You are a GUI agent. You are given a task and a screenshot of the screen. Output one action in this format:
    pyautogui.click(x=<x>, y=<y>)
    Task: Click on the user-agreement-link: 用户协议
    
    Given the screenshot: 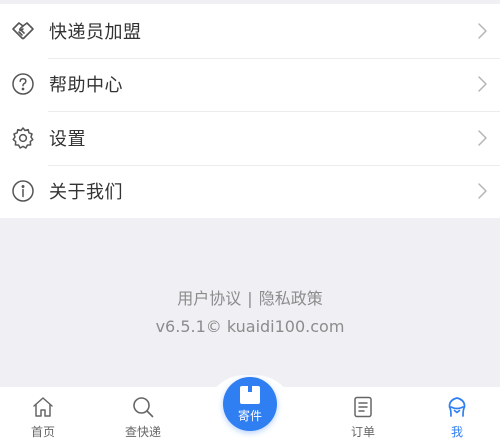 What is the action you would take?
    pyautogui.click(x=209, y=297)
    